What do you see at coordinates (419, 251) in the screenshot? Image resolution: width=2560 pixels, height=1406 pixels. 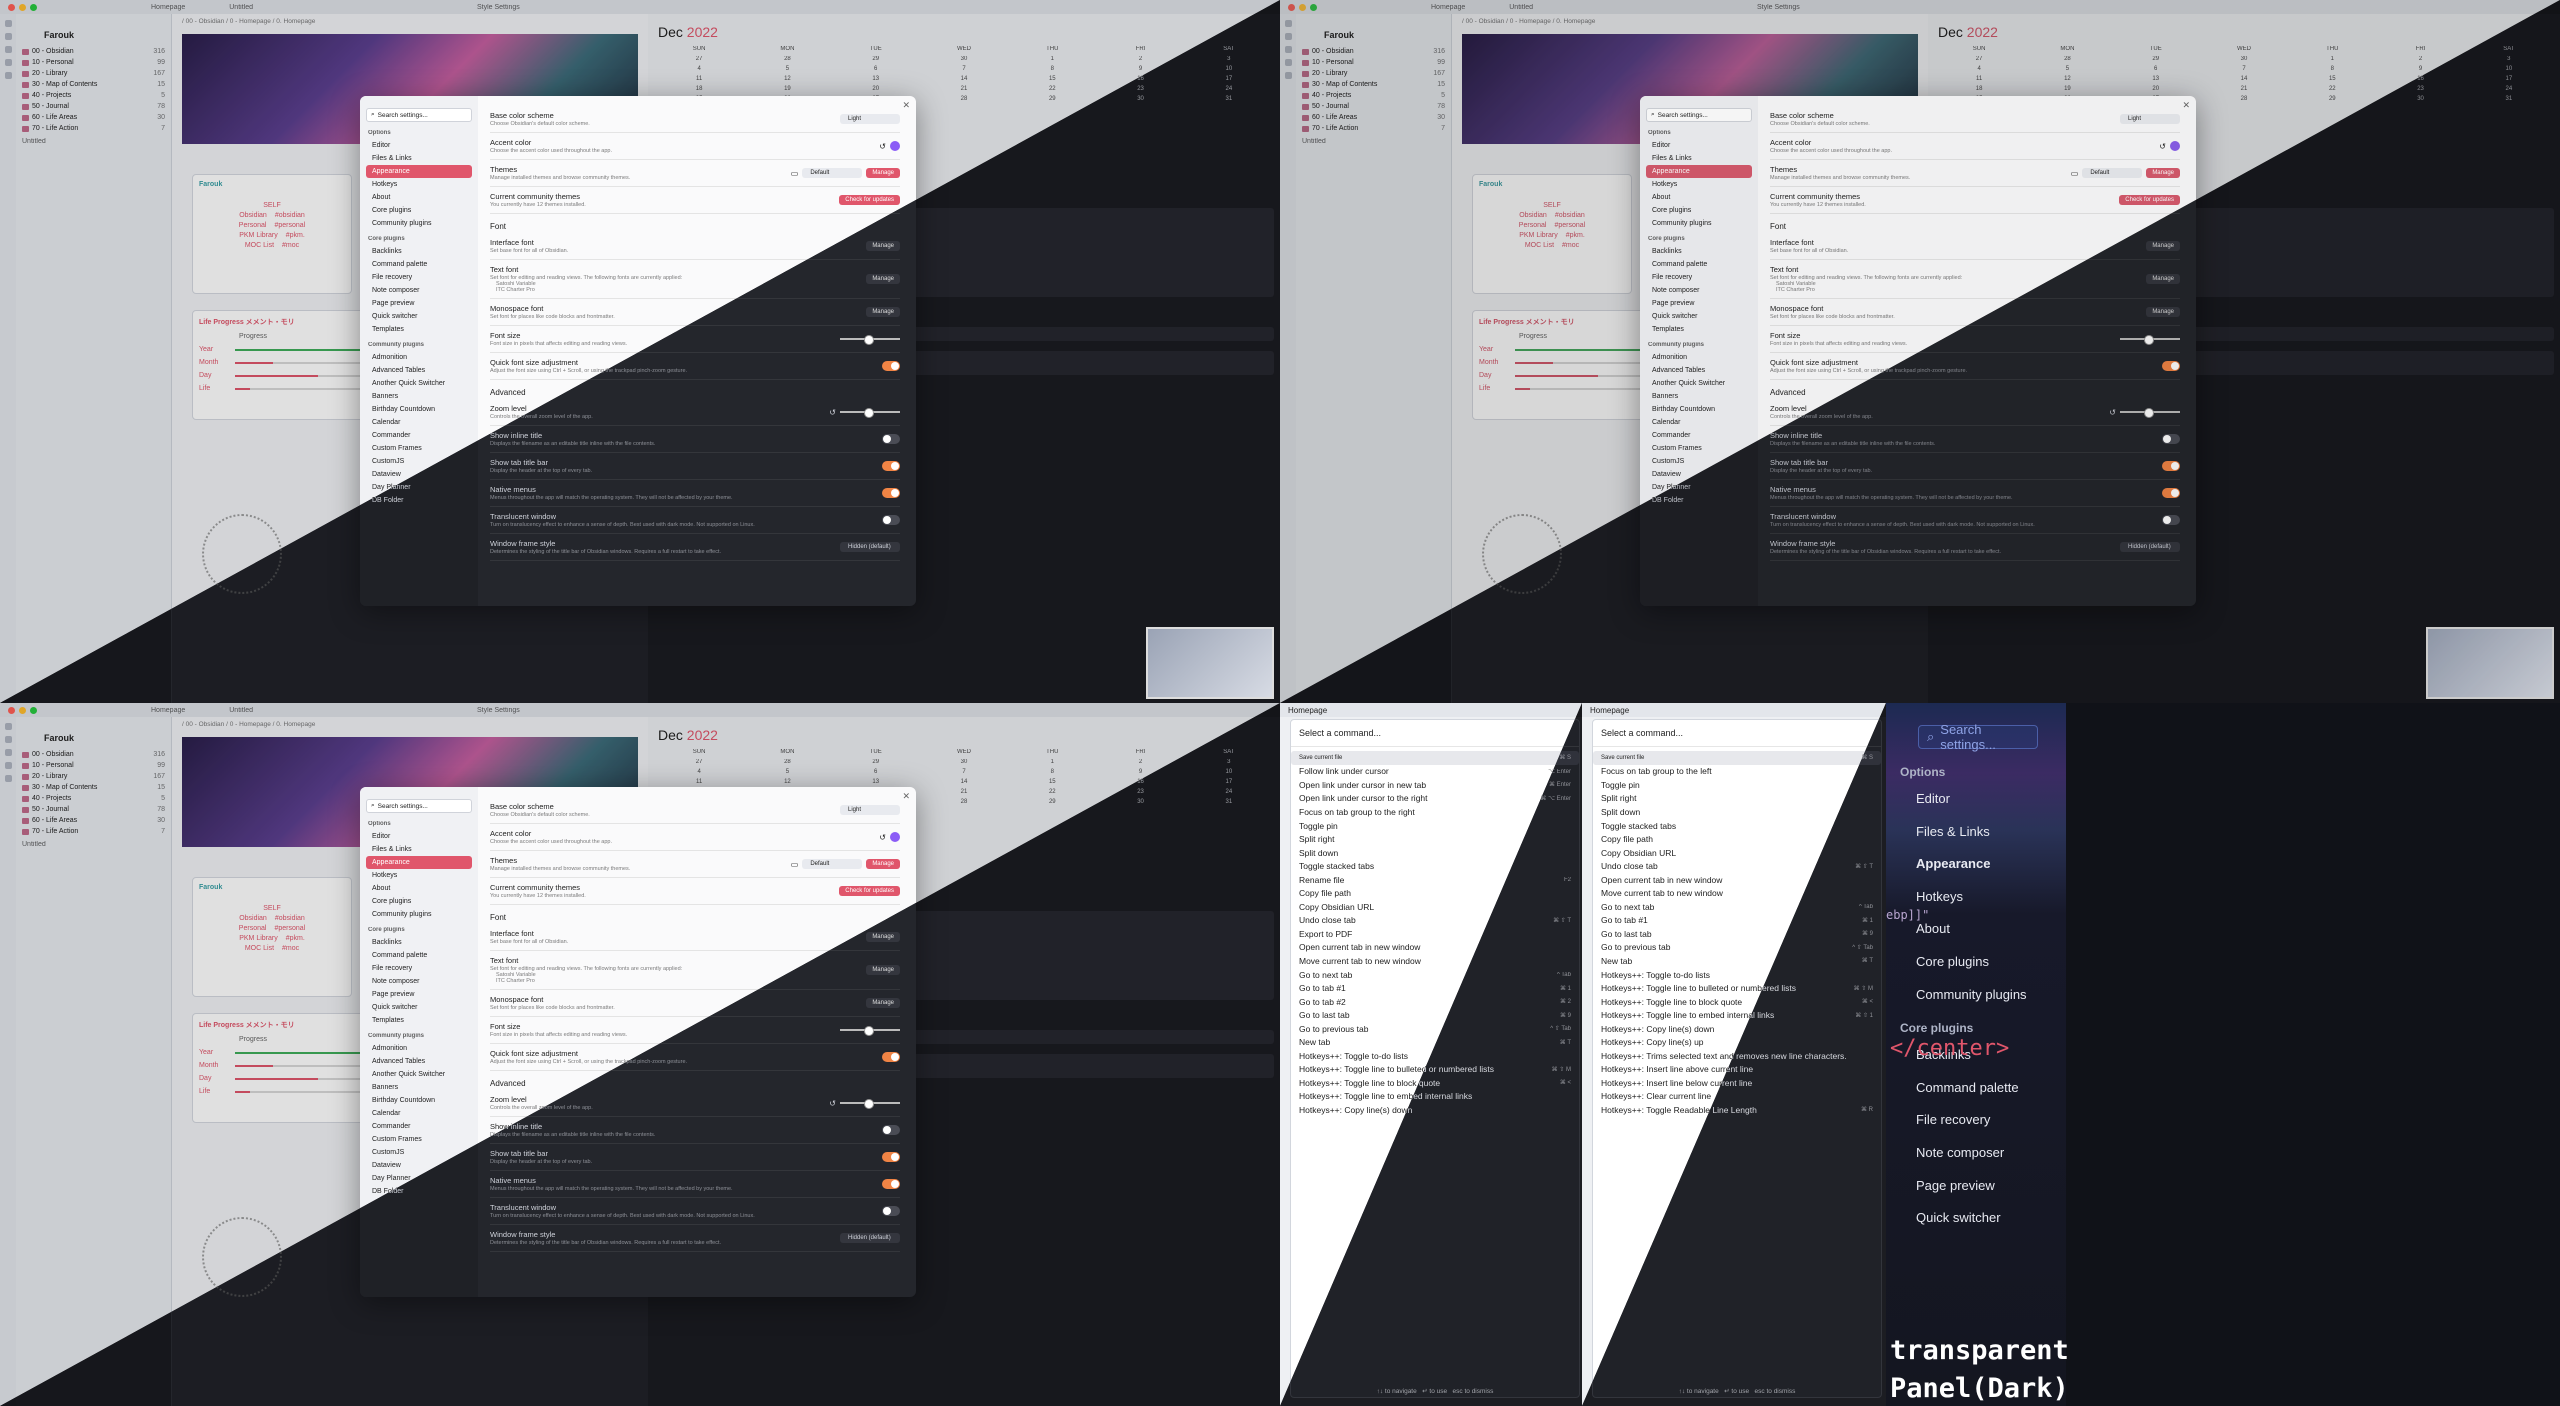 I see `settings-nav-item: Backlinks` at bounding box center [419, 251].